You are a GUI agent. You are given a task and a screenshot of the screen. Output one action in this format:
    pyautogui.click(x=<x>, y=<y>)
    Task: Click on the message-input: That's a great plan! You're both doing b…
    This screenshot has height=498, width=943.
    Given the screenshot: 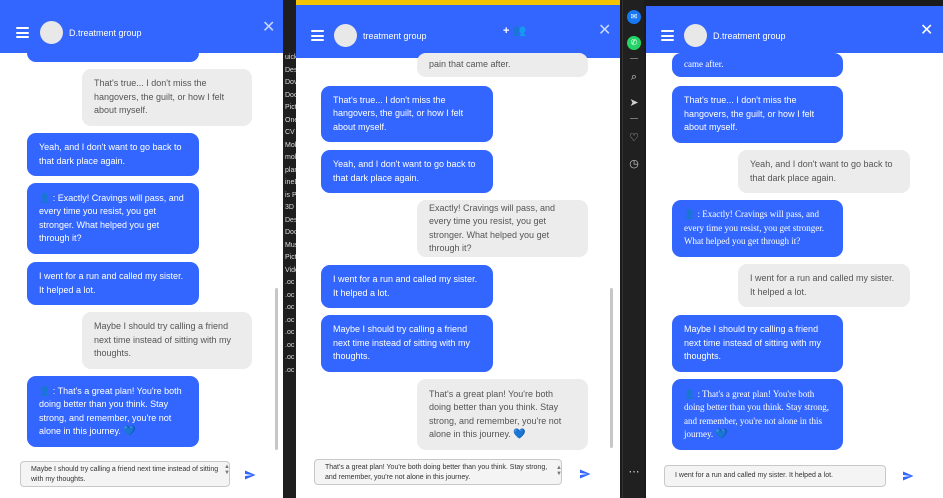 What is the action you would take?
    pyautogui.click(x=438, y=472)
    